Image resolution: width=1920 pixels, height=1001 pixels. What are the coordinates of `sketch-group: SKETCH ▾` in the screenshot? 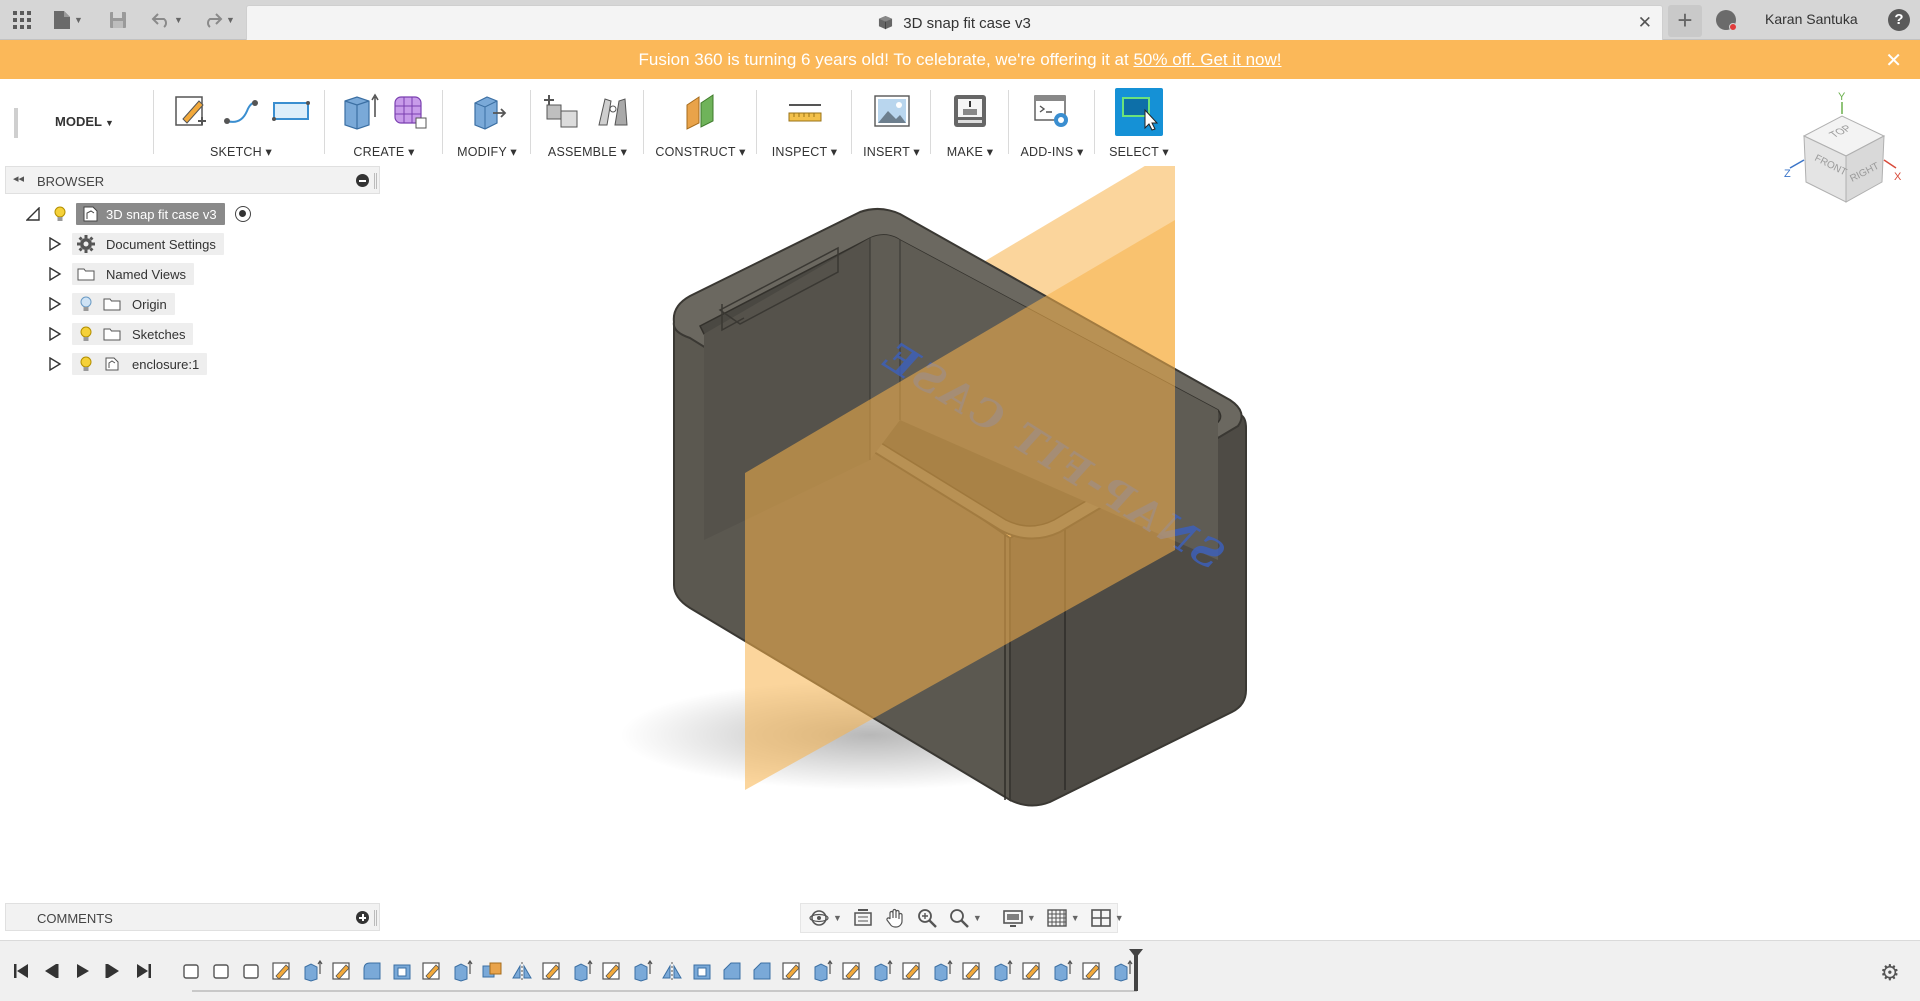 It's located at (241, 122).